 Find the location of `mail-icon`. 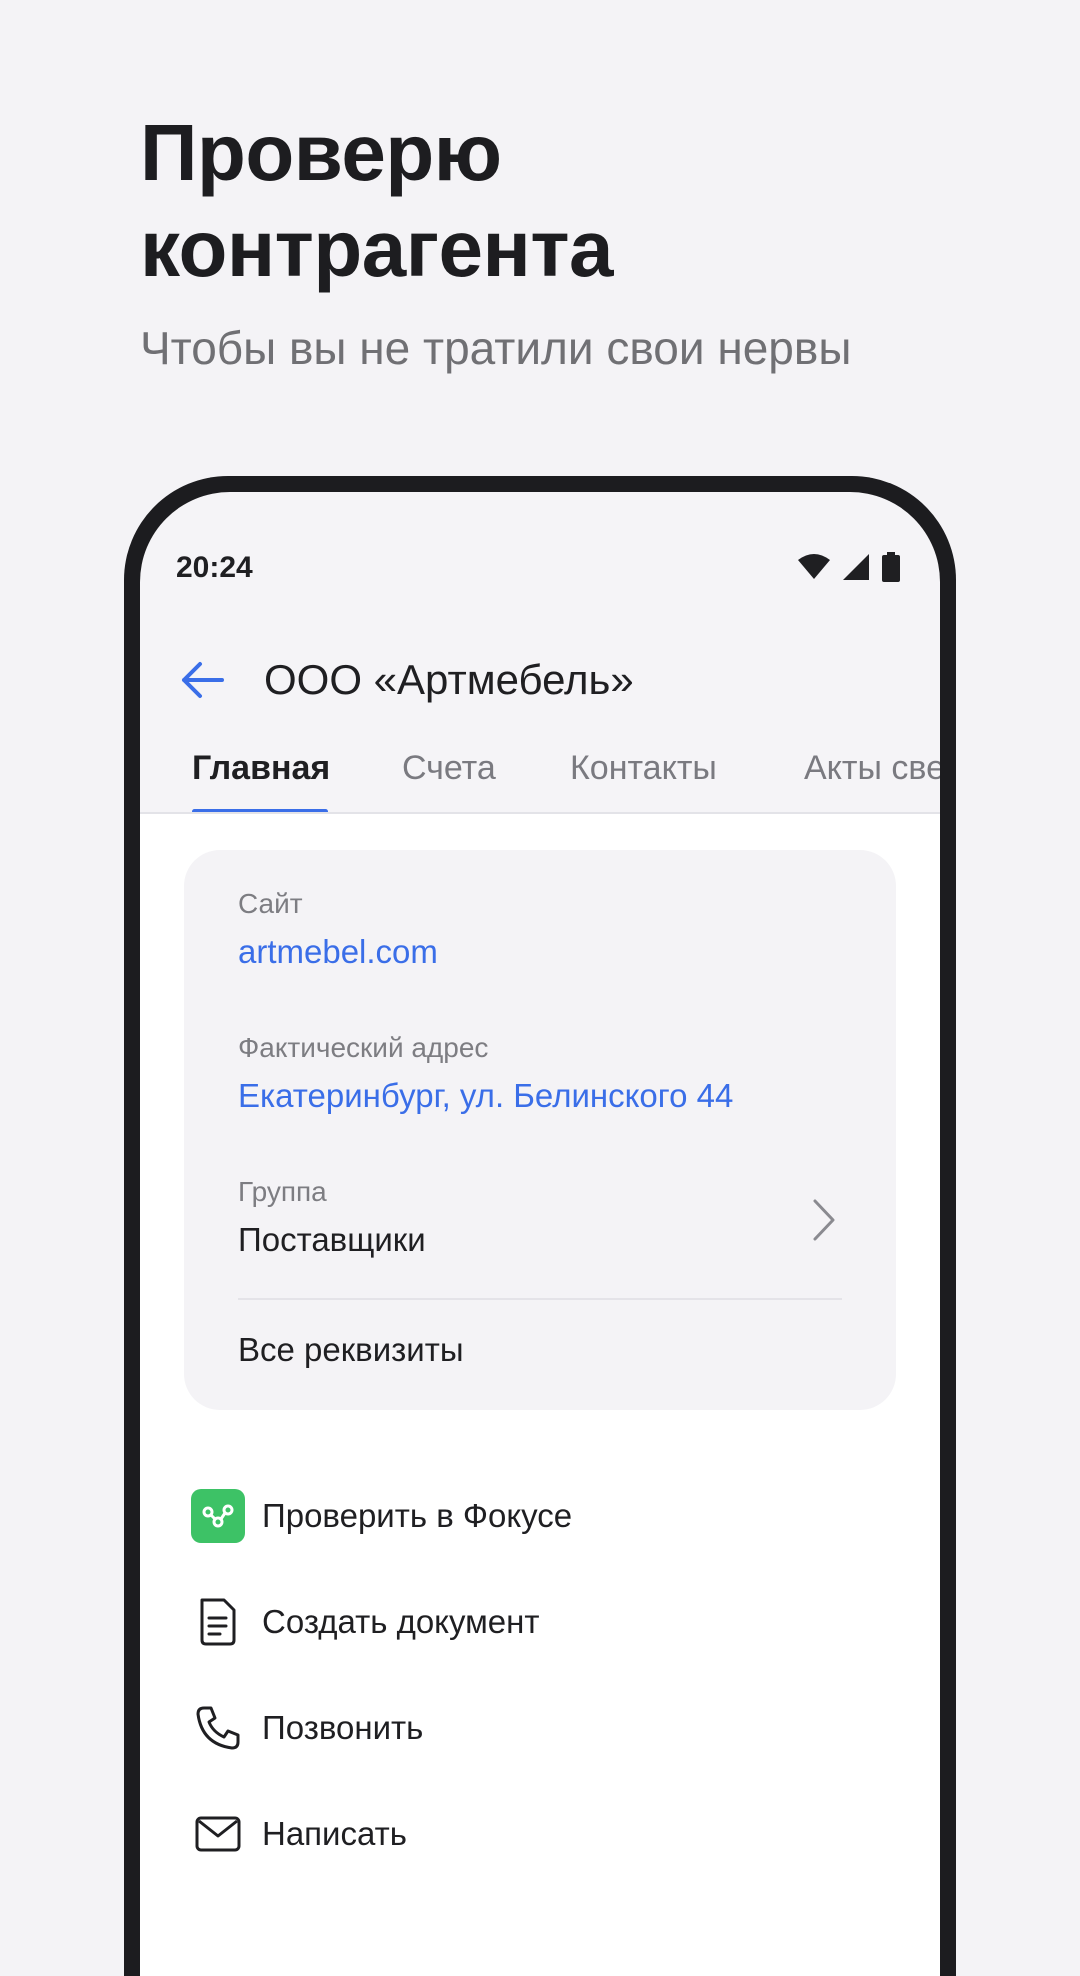

mail-icon is located at coordinates (218, 1834).